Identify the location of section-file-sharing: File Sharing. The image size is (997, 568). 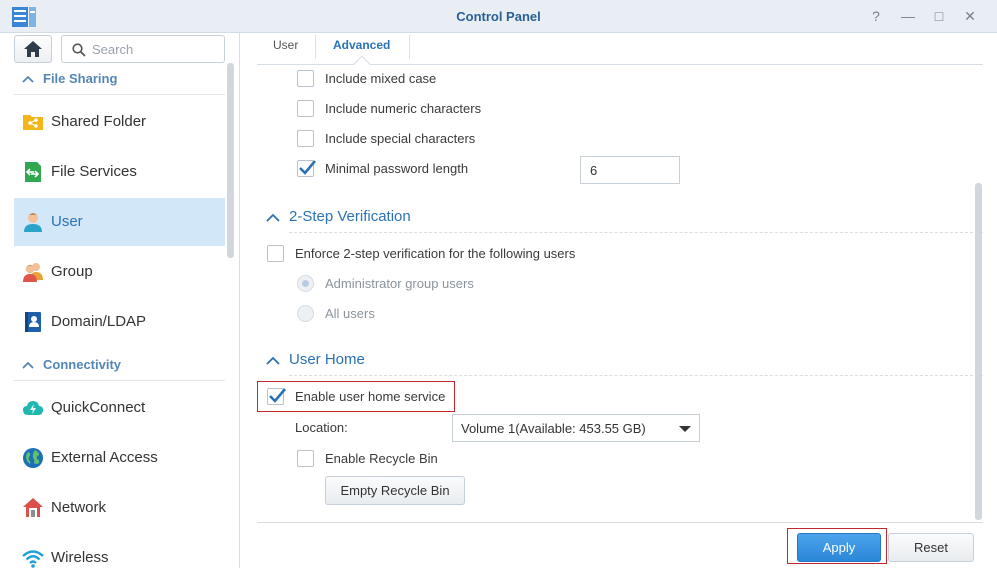
(119, 80).